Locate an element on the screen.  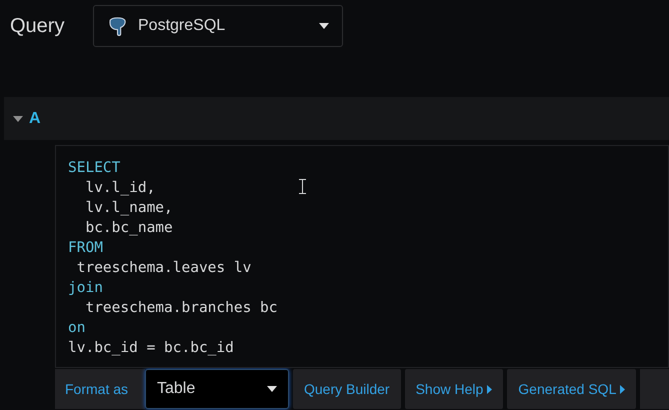
code-line: FROM is located at coordinates (85, 248).